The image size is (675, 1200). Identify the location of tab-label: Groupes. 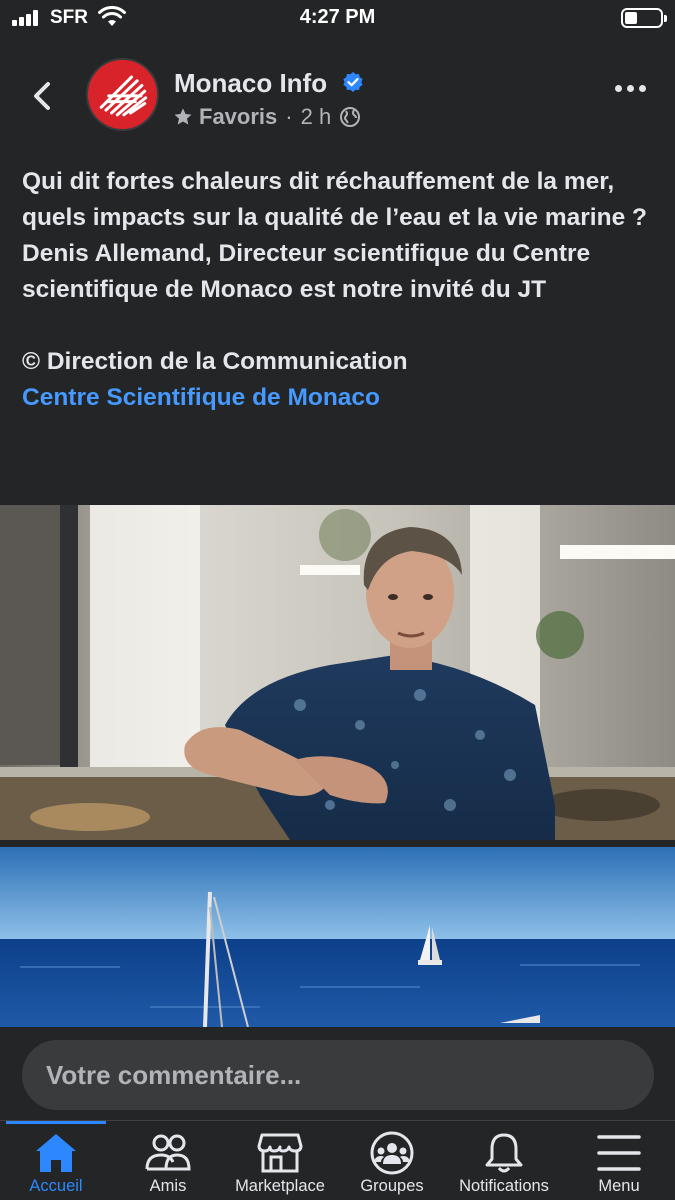
(392, 1186).